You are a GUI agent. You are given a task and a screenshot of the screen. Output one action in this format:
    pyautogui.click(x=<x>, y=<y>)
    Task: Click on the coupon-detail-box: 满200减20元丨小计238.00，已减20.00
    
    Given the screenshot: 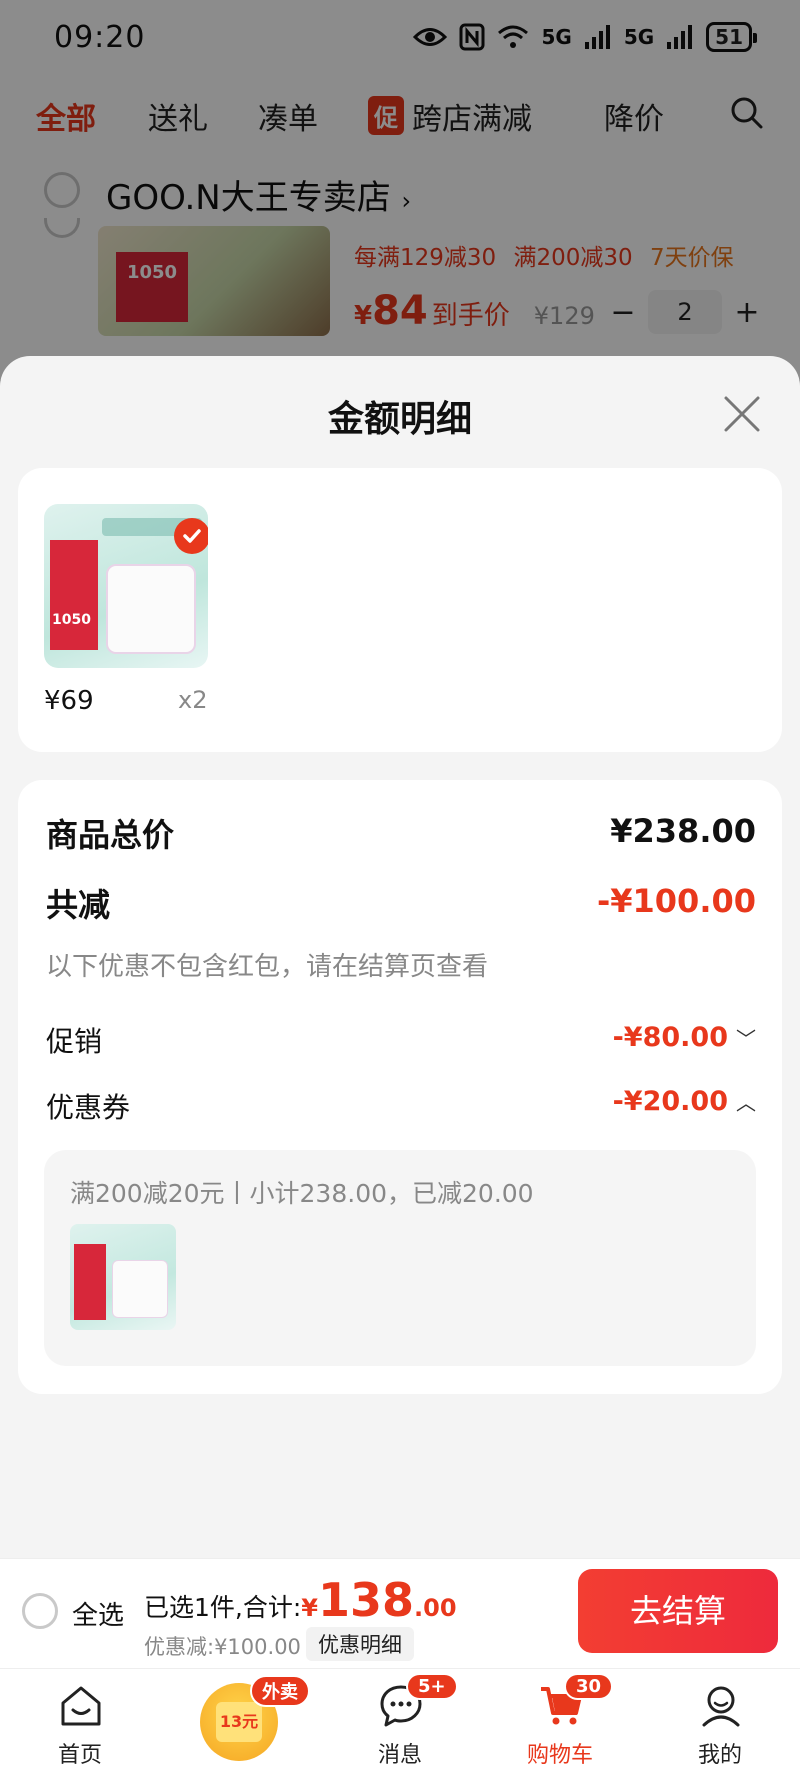 What is the action you would take?
    pyautogui.click(x=400, y=1258)
    